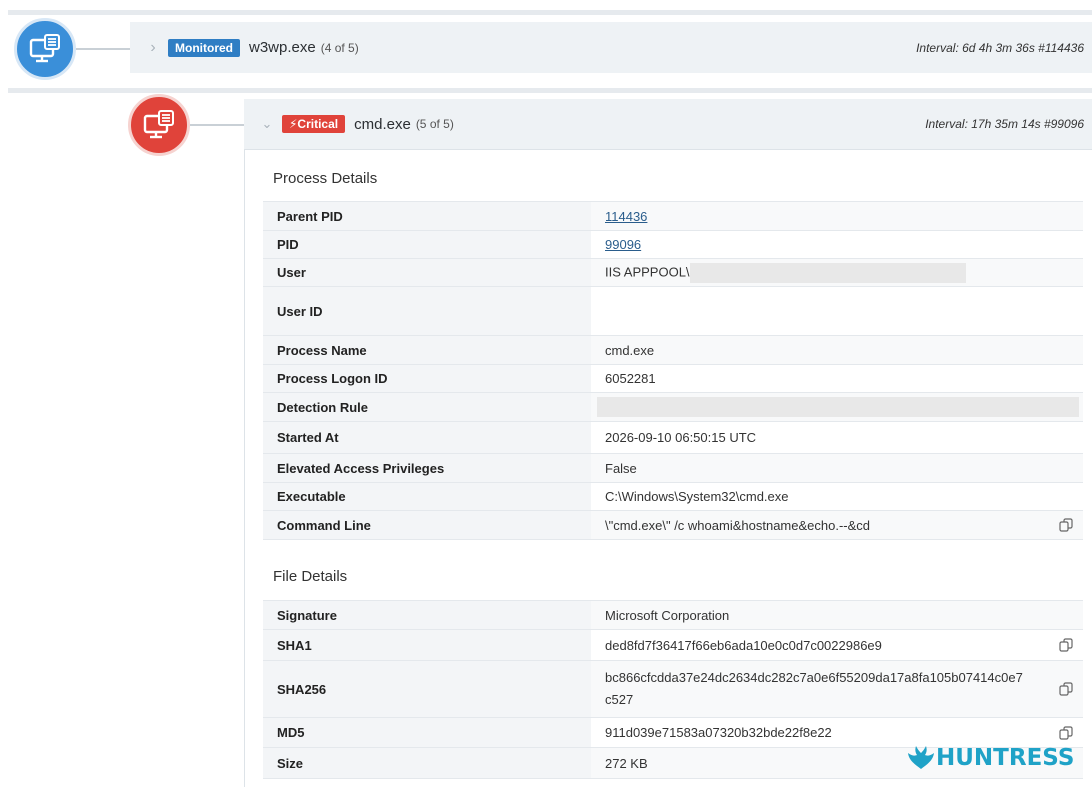 The width and height of the screenshot is (1092, 787). What do you see at coordinates (427, 244) in the screenshot?
I see `row-label: PID` at bounding box center [427, 244].